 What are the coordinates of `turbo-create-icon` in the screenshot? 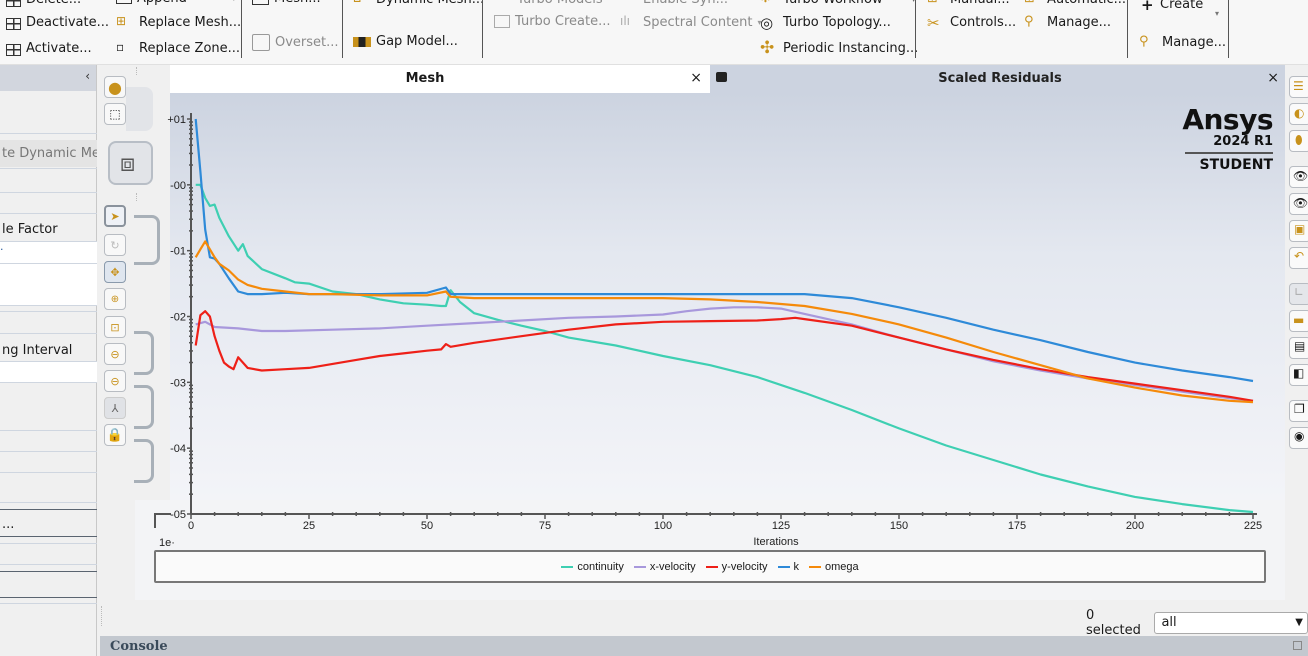 It's located at (502, 21).